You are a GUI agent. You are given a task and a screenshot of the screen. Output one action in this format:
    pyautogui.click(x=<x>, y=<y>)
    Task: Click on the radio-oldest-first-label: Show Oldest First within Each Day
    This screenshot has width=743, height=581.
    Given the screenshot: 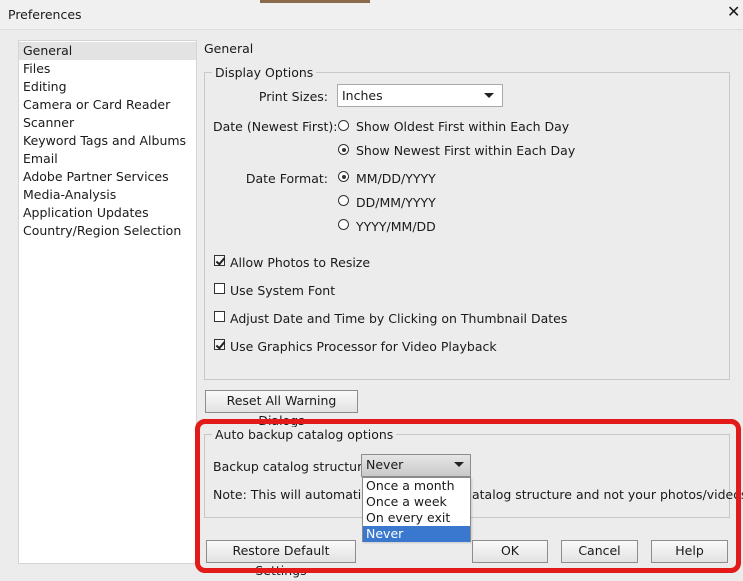 What is the action you would take?
    pyautogui.click(x=462, y=126)
    